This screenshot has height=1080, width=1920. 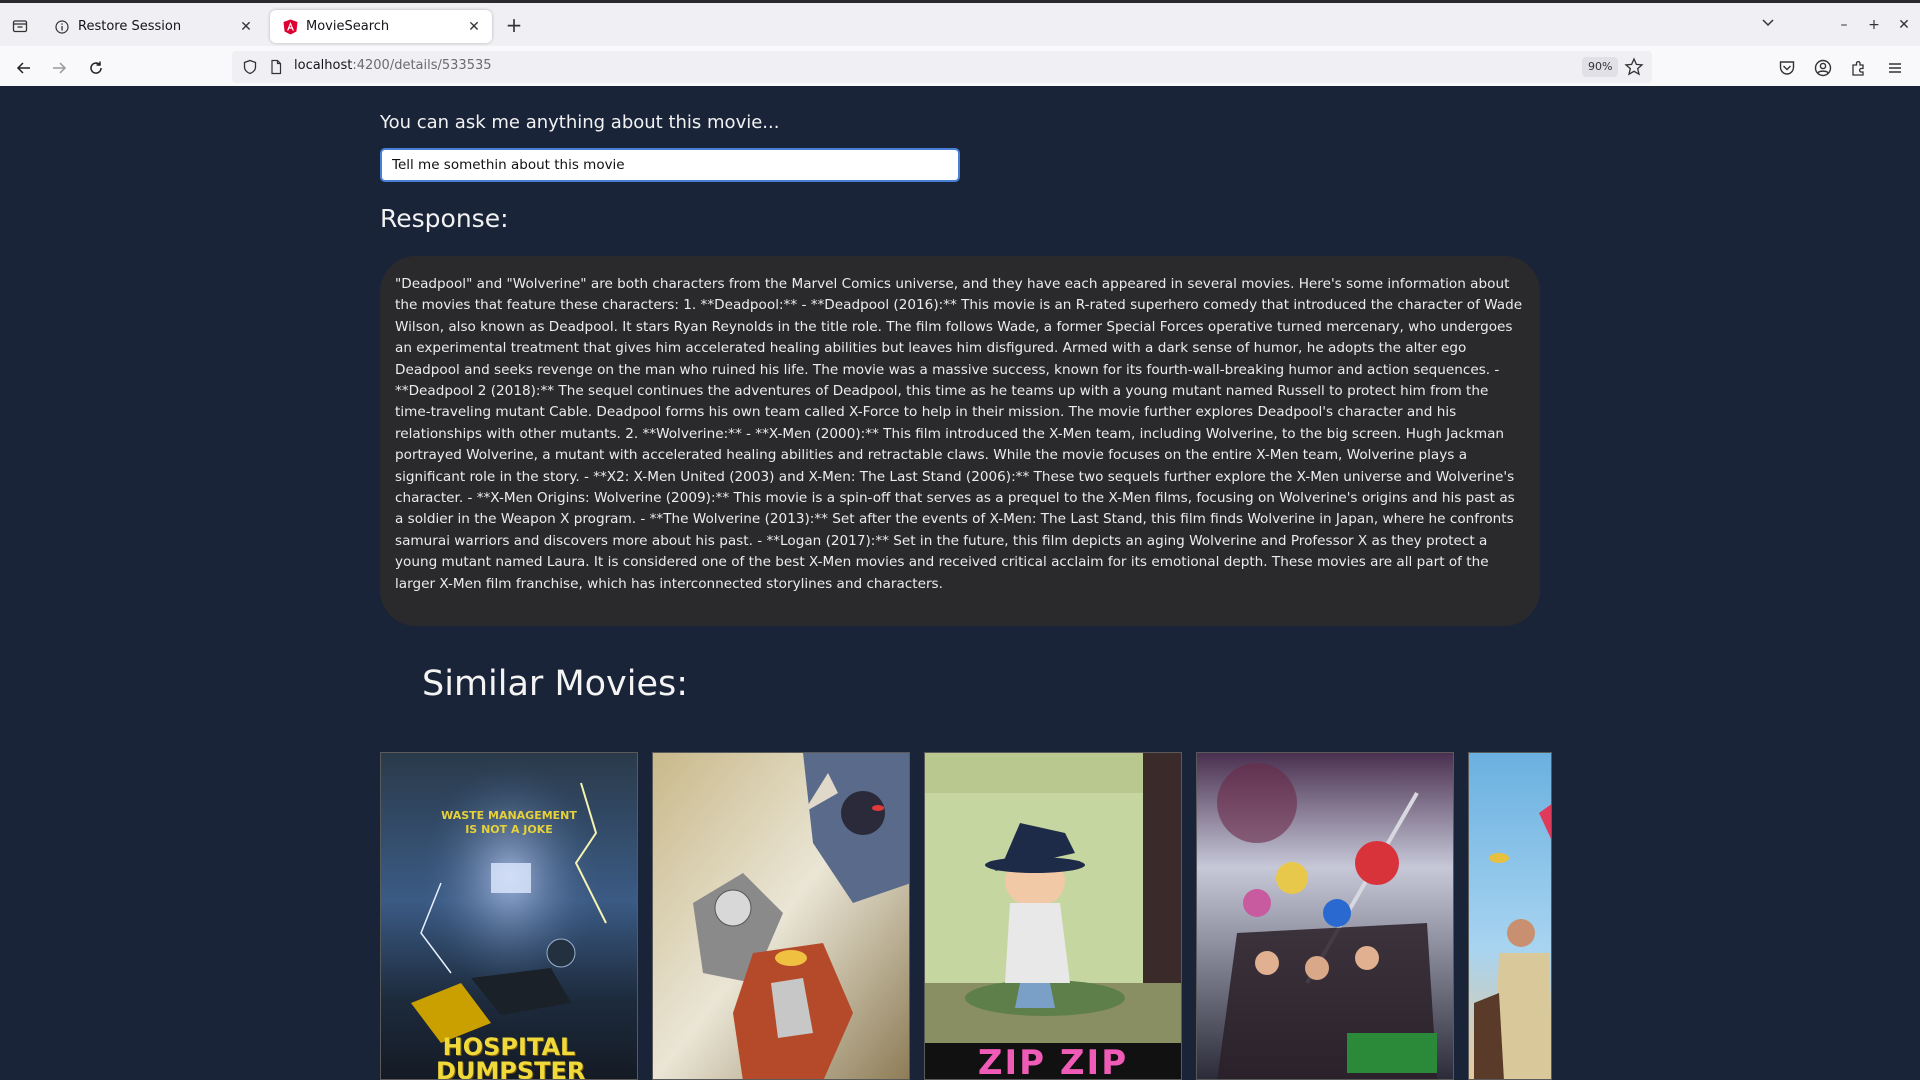 What do you see at coordinates (670, 165) in the screenshot?
I see `ask-input` at bounding box center [670, 165].